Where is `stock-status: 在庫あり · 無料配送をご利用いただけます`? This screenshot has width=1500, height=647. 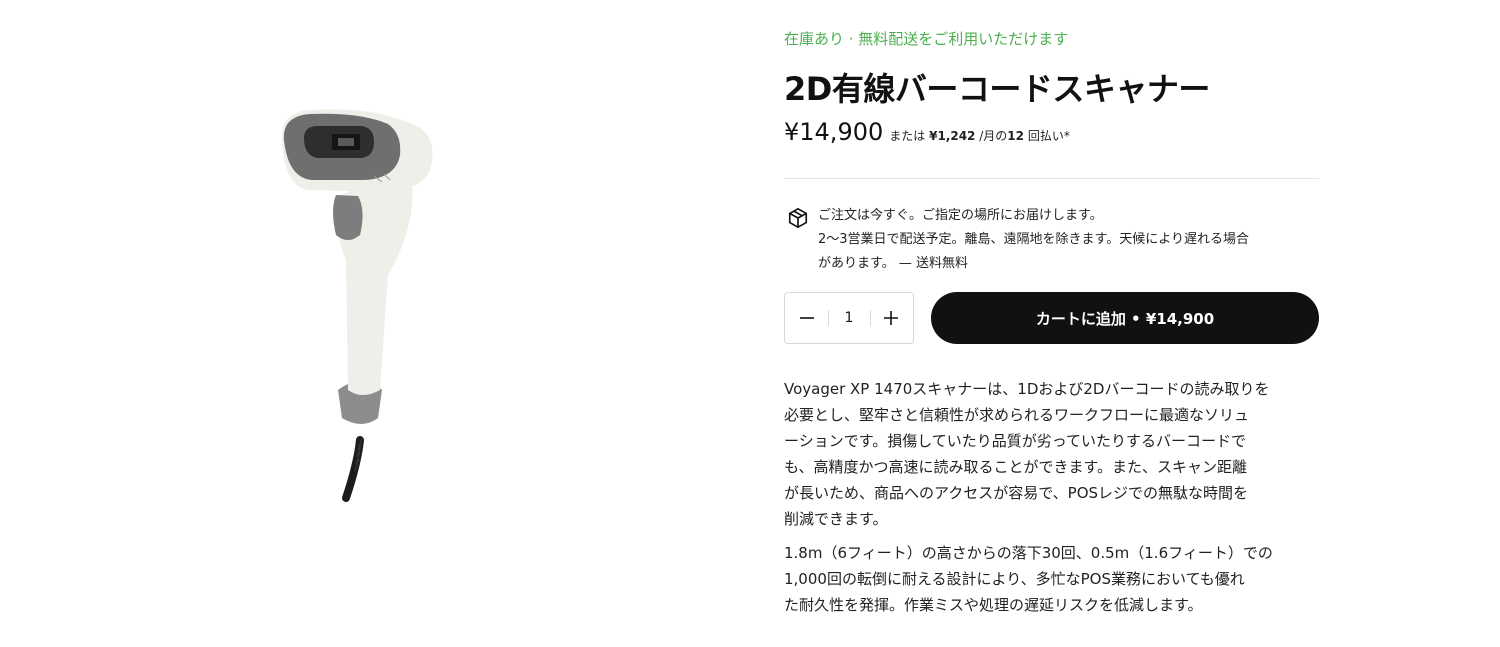 stock-status: 在庫あり · 無料配送をご利用いただけます is located at coordinates (926, 39).